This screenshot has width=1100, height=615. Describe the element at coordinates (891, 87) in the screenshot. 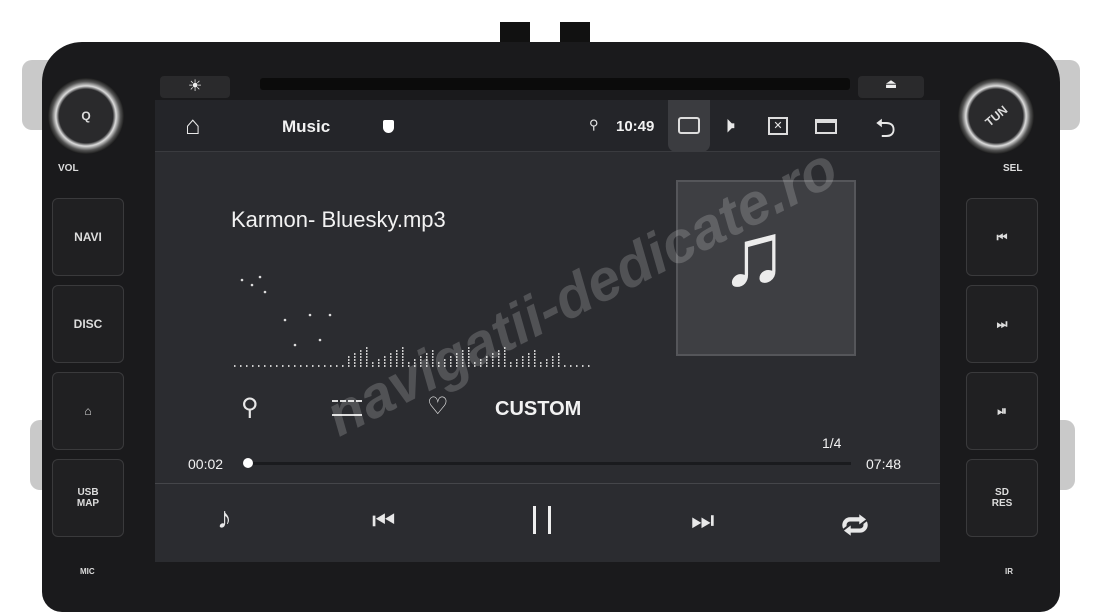

I see `eject-button: ⏏` at that location.